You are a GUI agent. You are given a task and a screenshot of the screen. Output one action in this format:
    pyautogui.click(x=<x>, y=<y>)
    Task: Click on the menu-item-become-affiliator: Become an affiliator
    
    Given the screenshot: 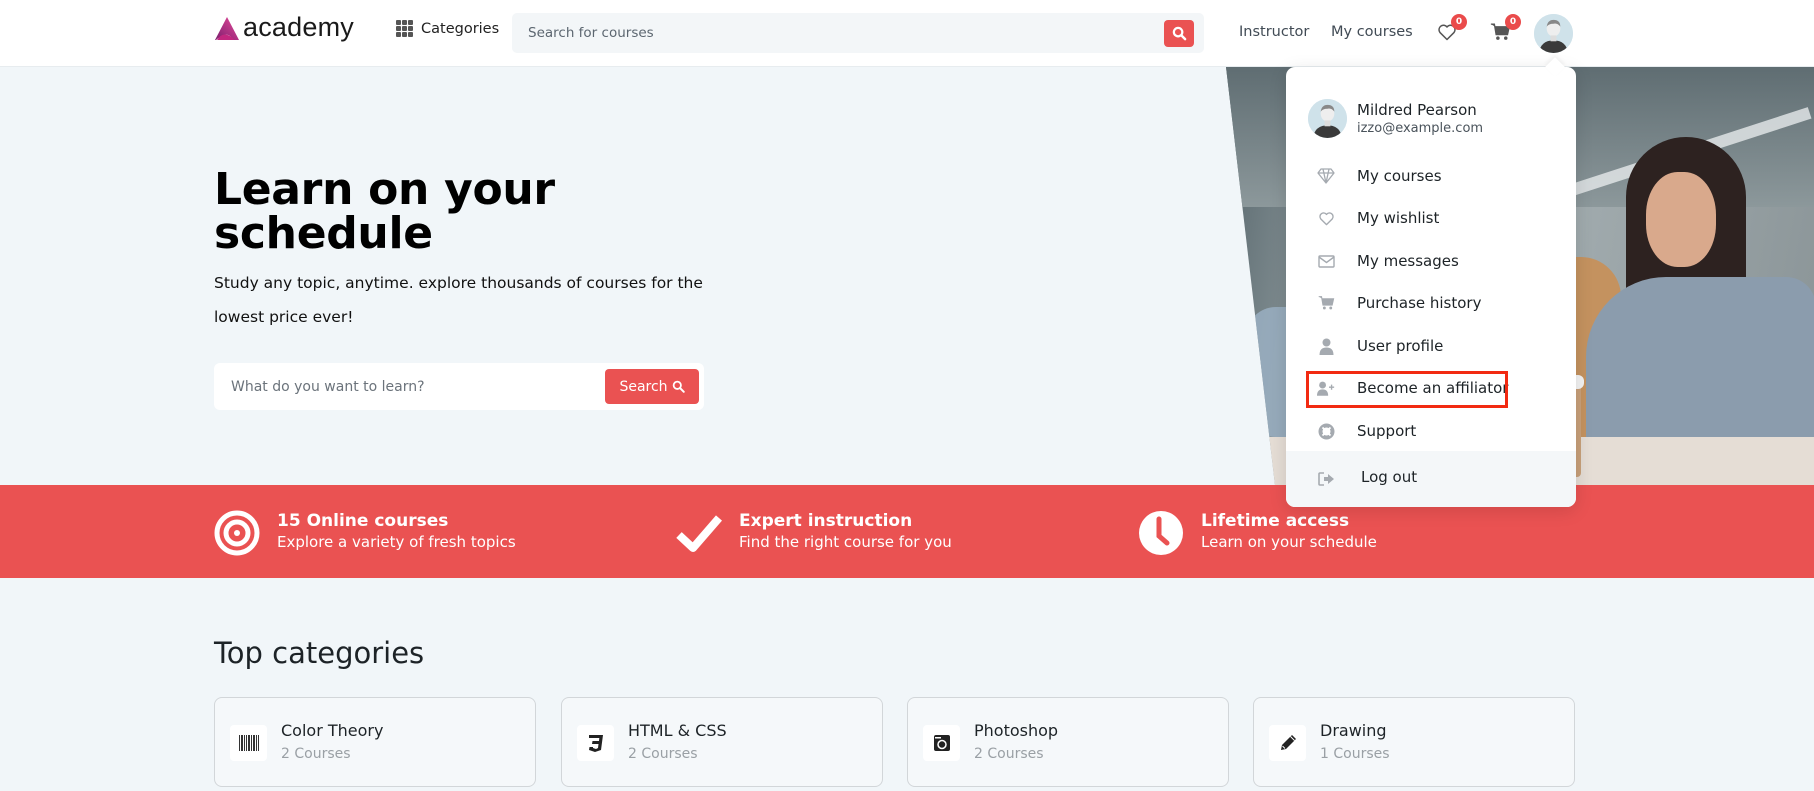 What is the action you would take?
    pyautogui.click(x=1431, y=388)
    